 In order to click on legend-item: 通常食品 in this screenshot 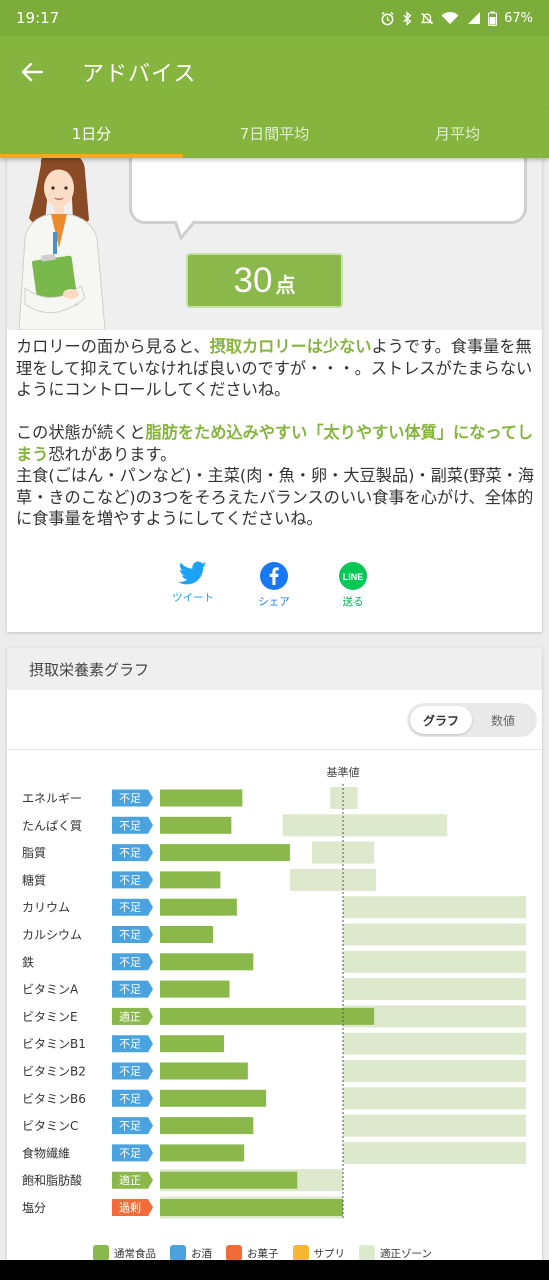, I will do `click(124, 1253)`.